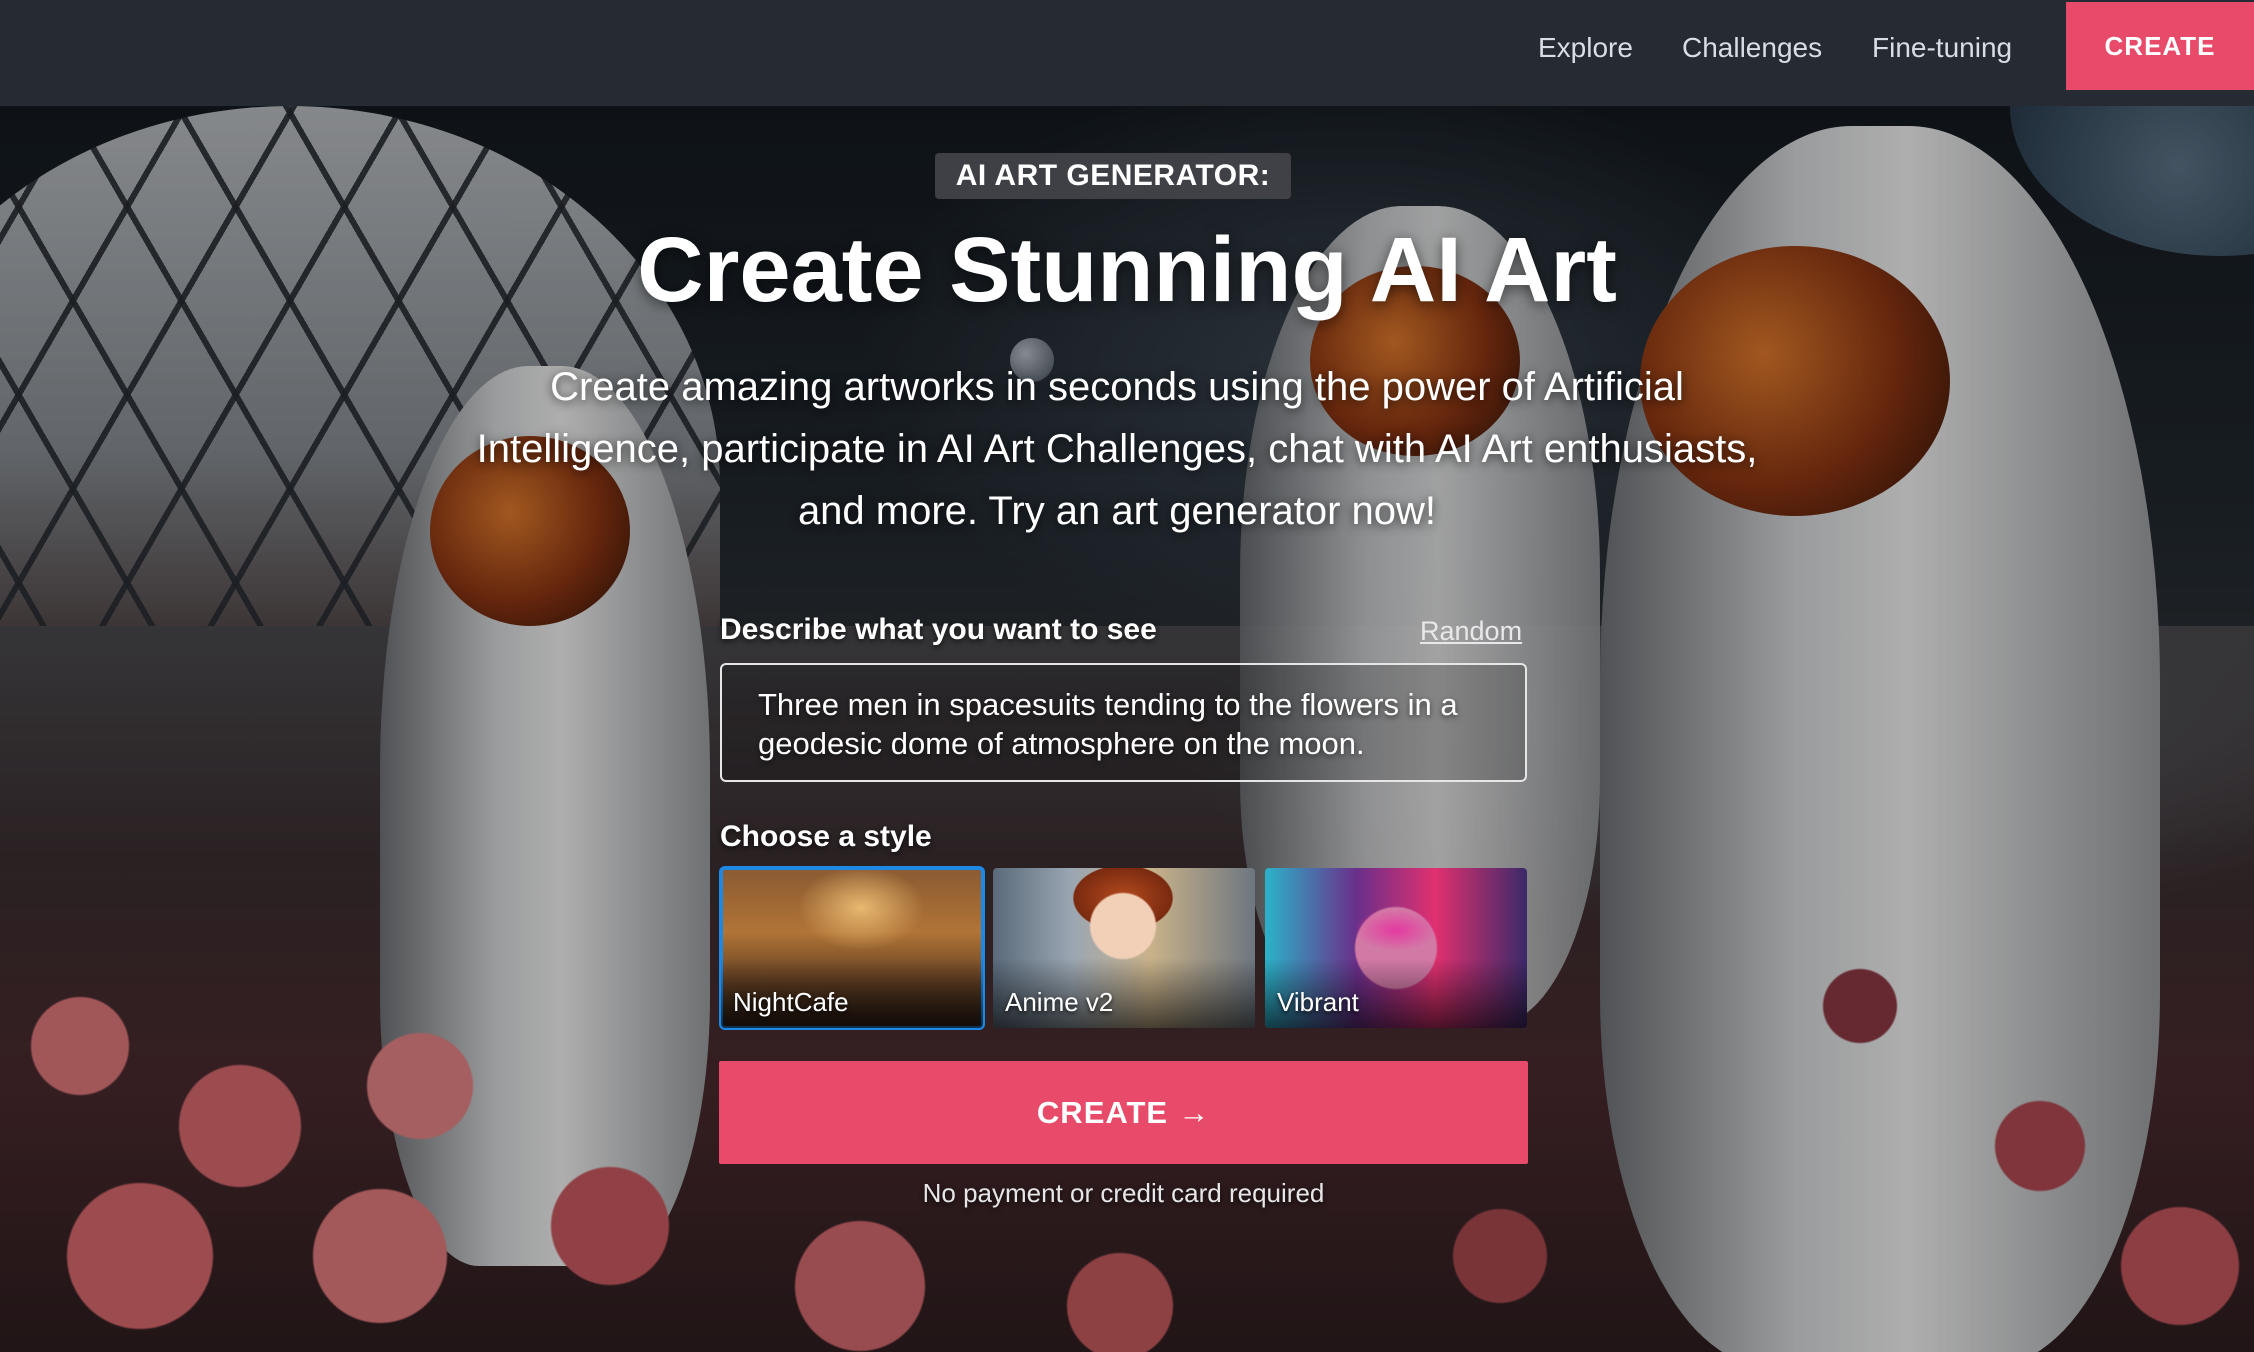 The width and height of the screenshot is (2254, 1352). Describe the element at coordinates (826, 836) in the screenshot. I see `style-label: Choose a style` at that location.